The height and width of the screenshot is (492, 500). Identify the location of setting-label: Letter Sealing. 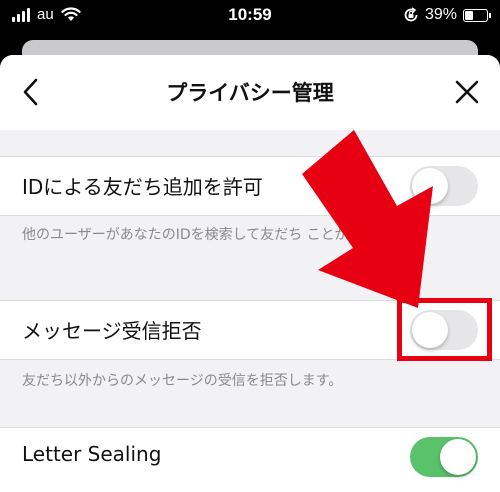
(92, 454).